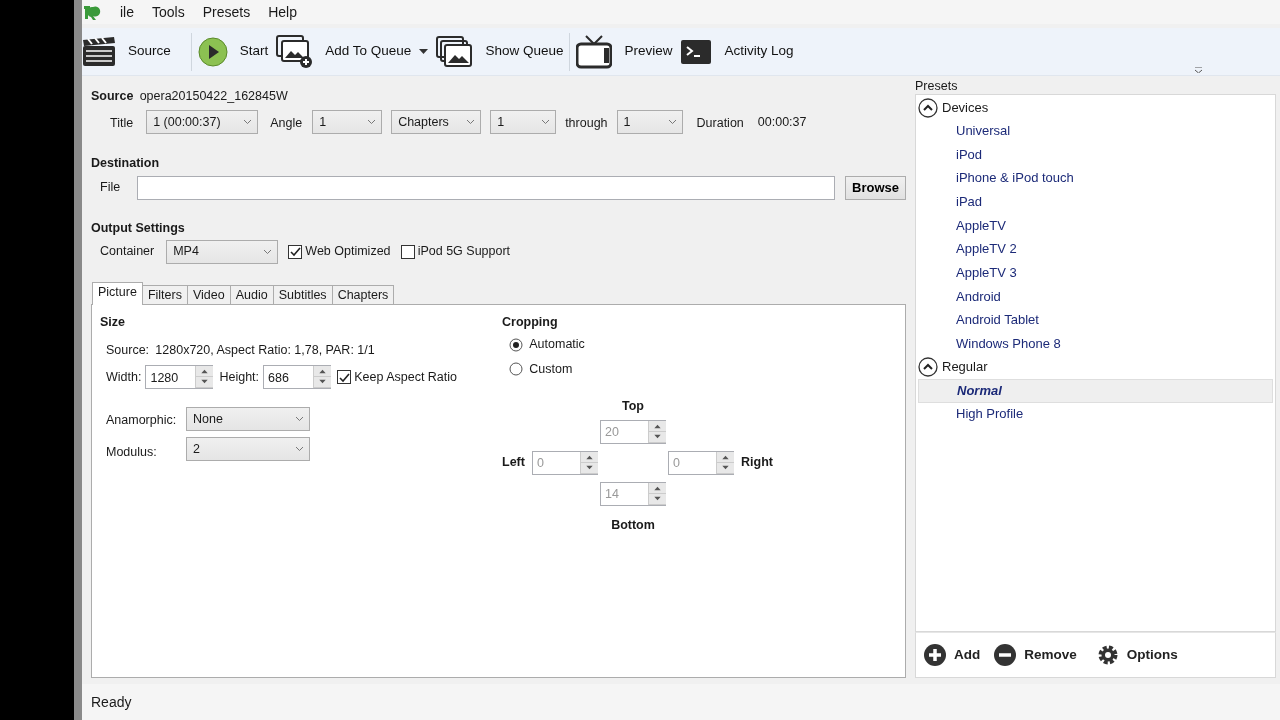 Image resolution: width=1280 pixels, height=720 pixels. I want to click on tab: Picture, so click(117, 293).